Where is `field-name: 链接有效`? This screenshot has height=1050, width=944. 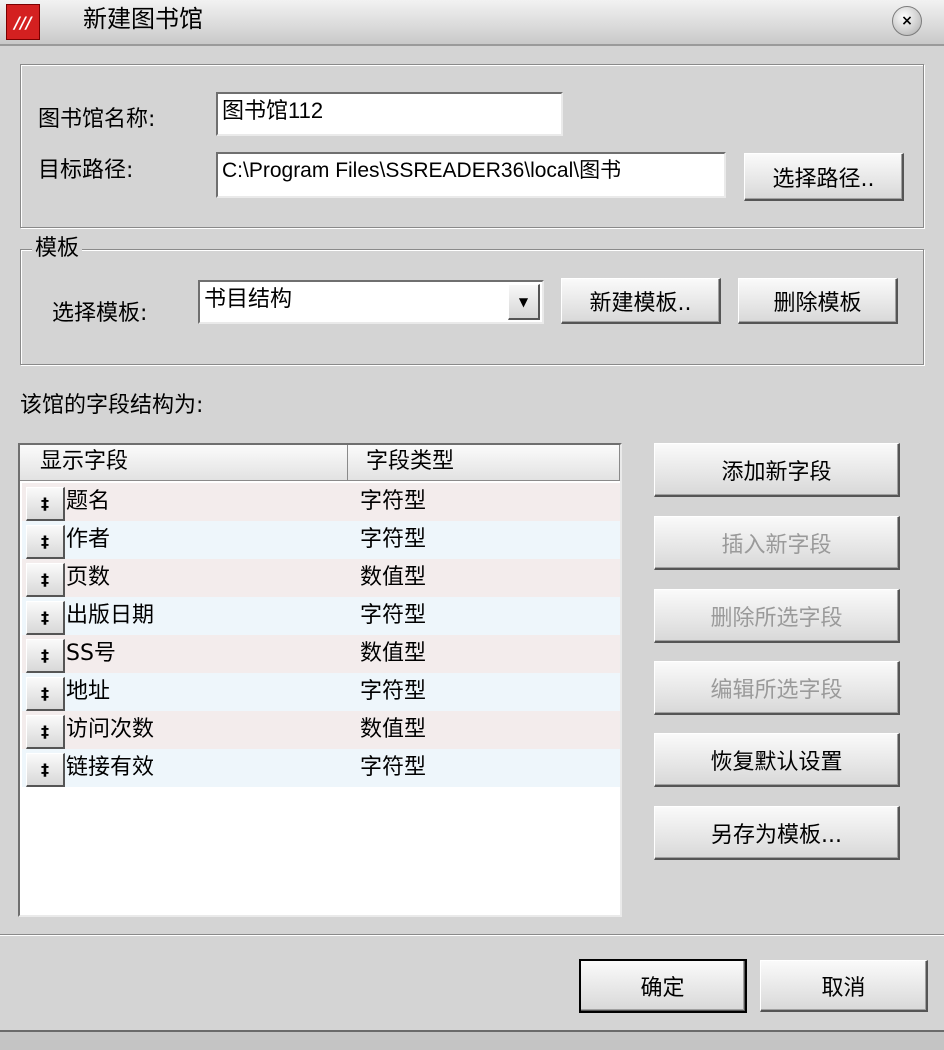
field-name: 链接有效 is located at coordinates (110, 767).